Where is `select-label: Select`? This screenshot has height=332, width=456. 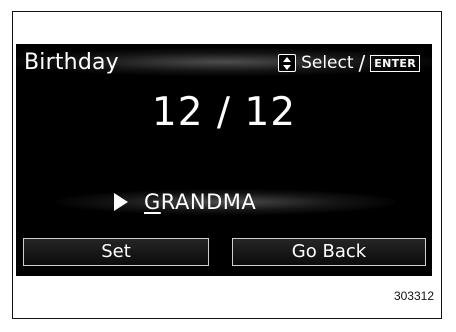 select-label: Select is located at coordinates (327, 63).